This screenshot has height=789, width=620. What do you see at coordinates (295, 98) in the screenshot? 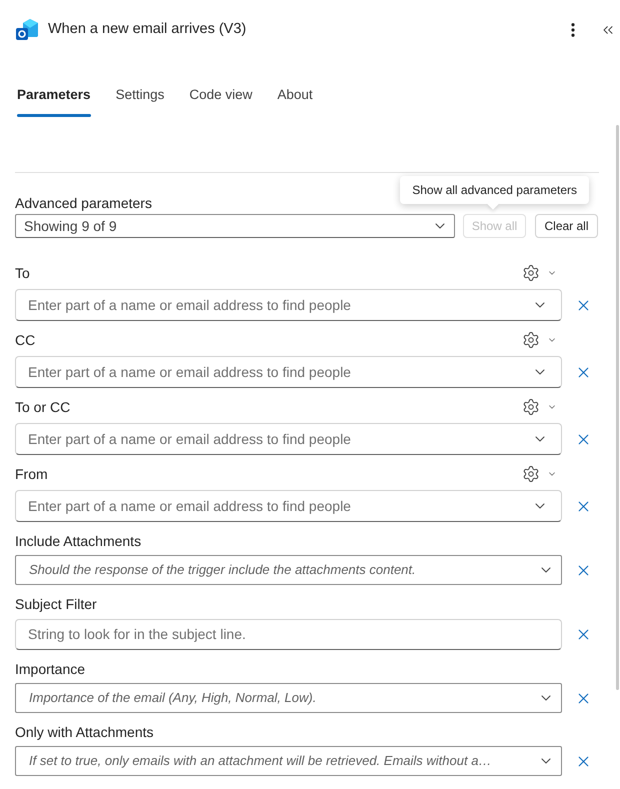
I see `tab: About` at bounding box center [295, 98].